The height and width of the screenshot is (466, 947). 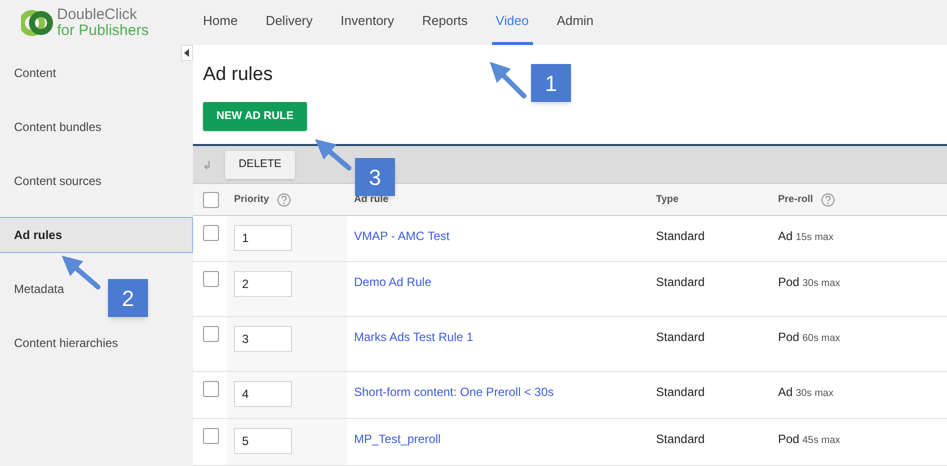 What do you see at coordinates (252, 200) in the screenshot?
I see `column-header: Priority` at bounding box center [252, 200].